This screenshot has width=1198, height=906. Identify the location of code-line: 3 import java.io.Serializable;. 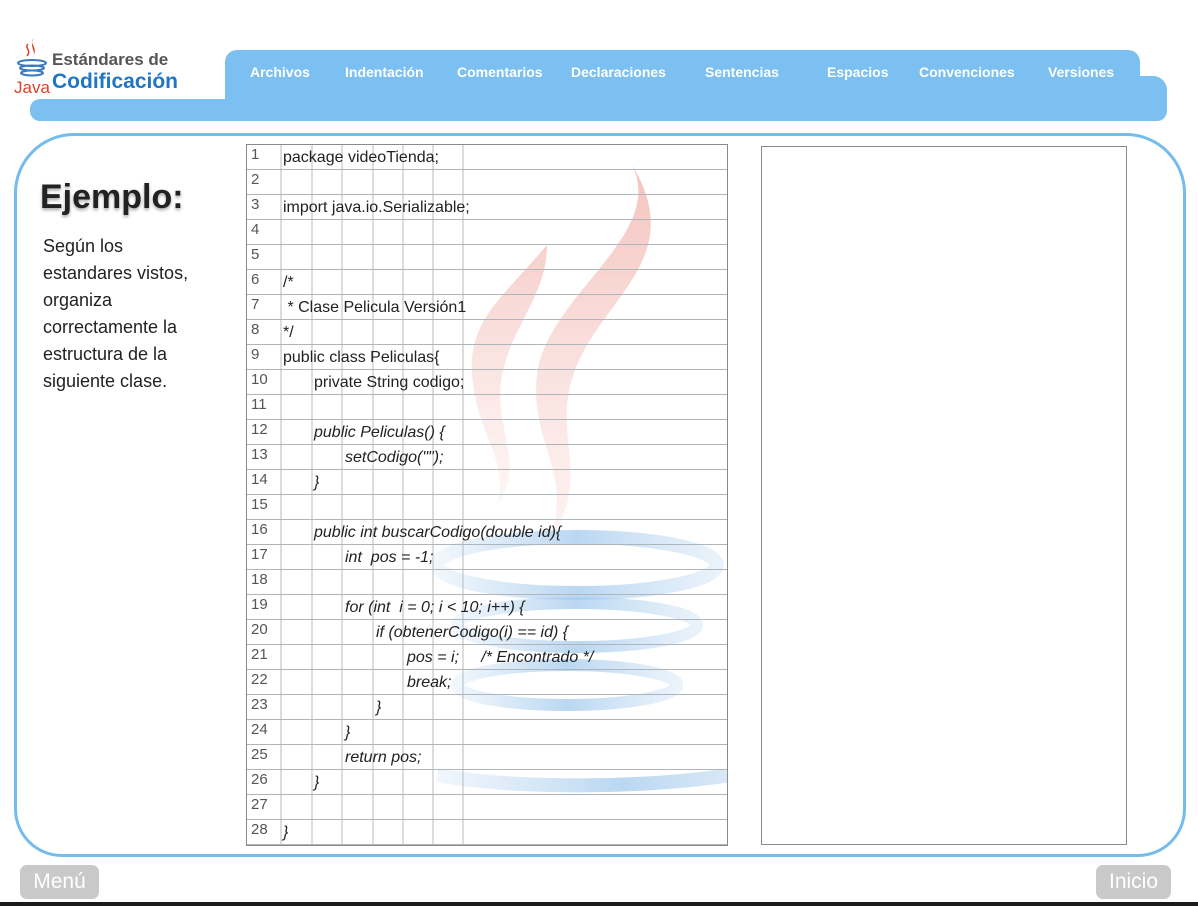
(487, 207).